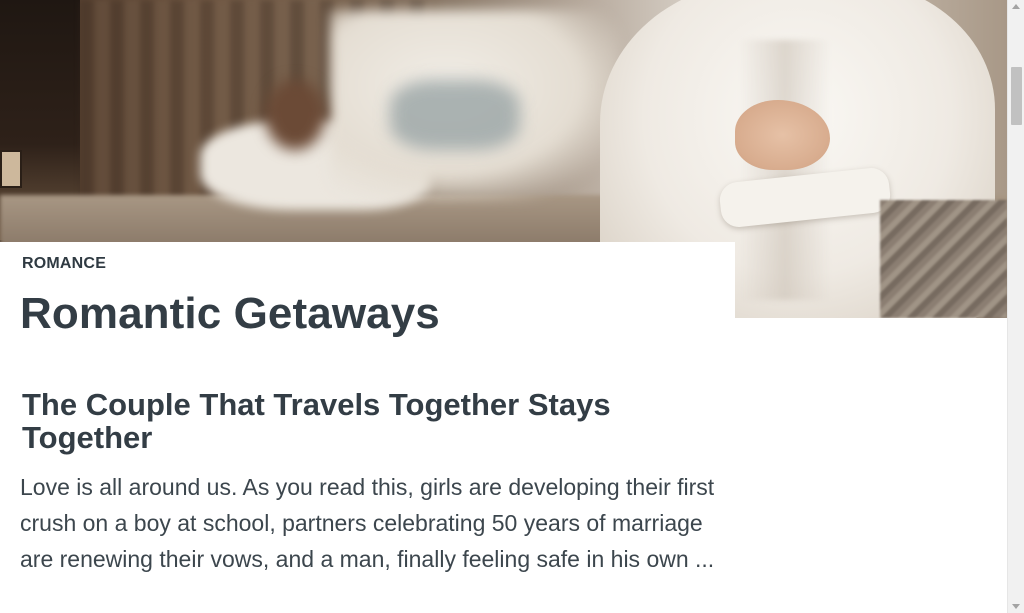 The image size is (1024, 613). I want to click on page-title: Romantic Getaways, so click(230, 313).